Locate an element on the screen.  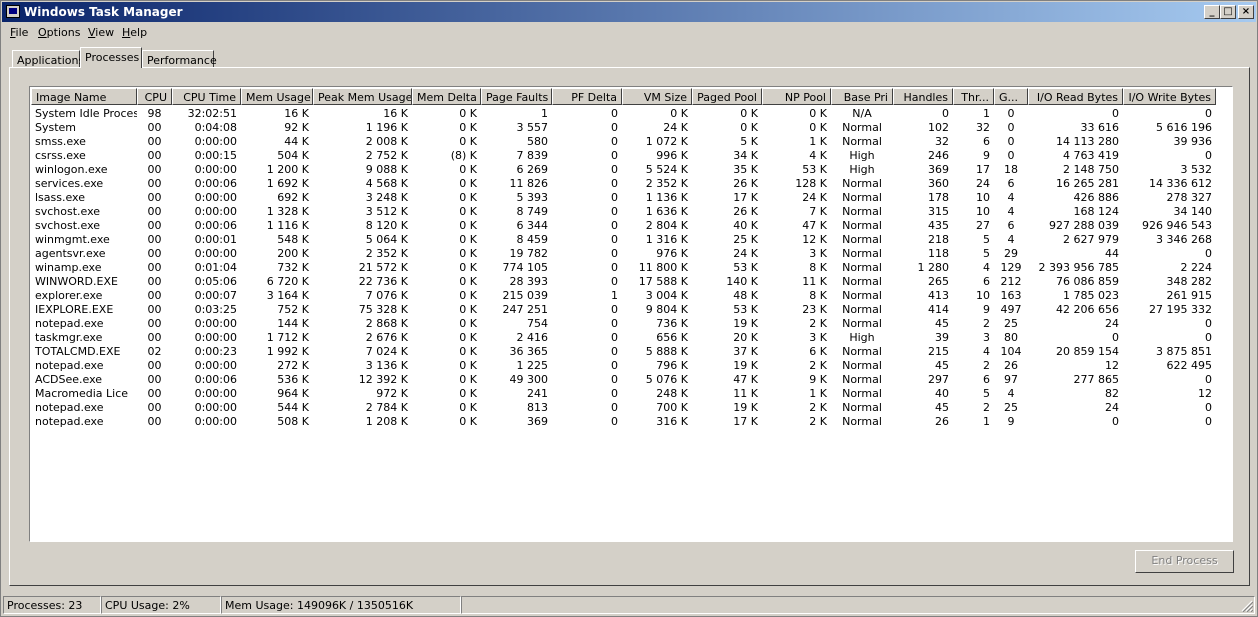
column-header-pf-delta: PF Delta is located at coordinates (587, 96).